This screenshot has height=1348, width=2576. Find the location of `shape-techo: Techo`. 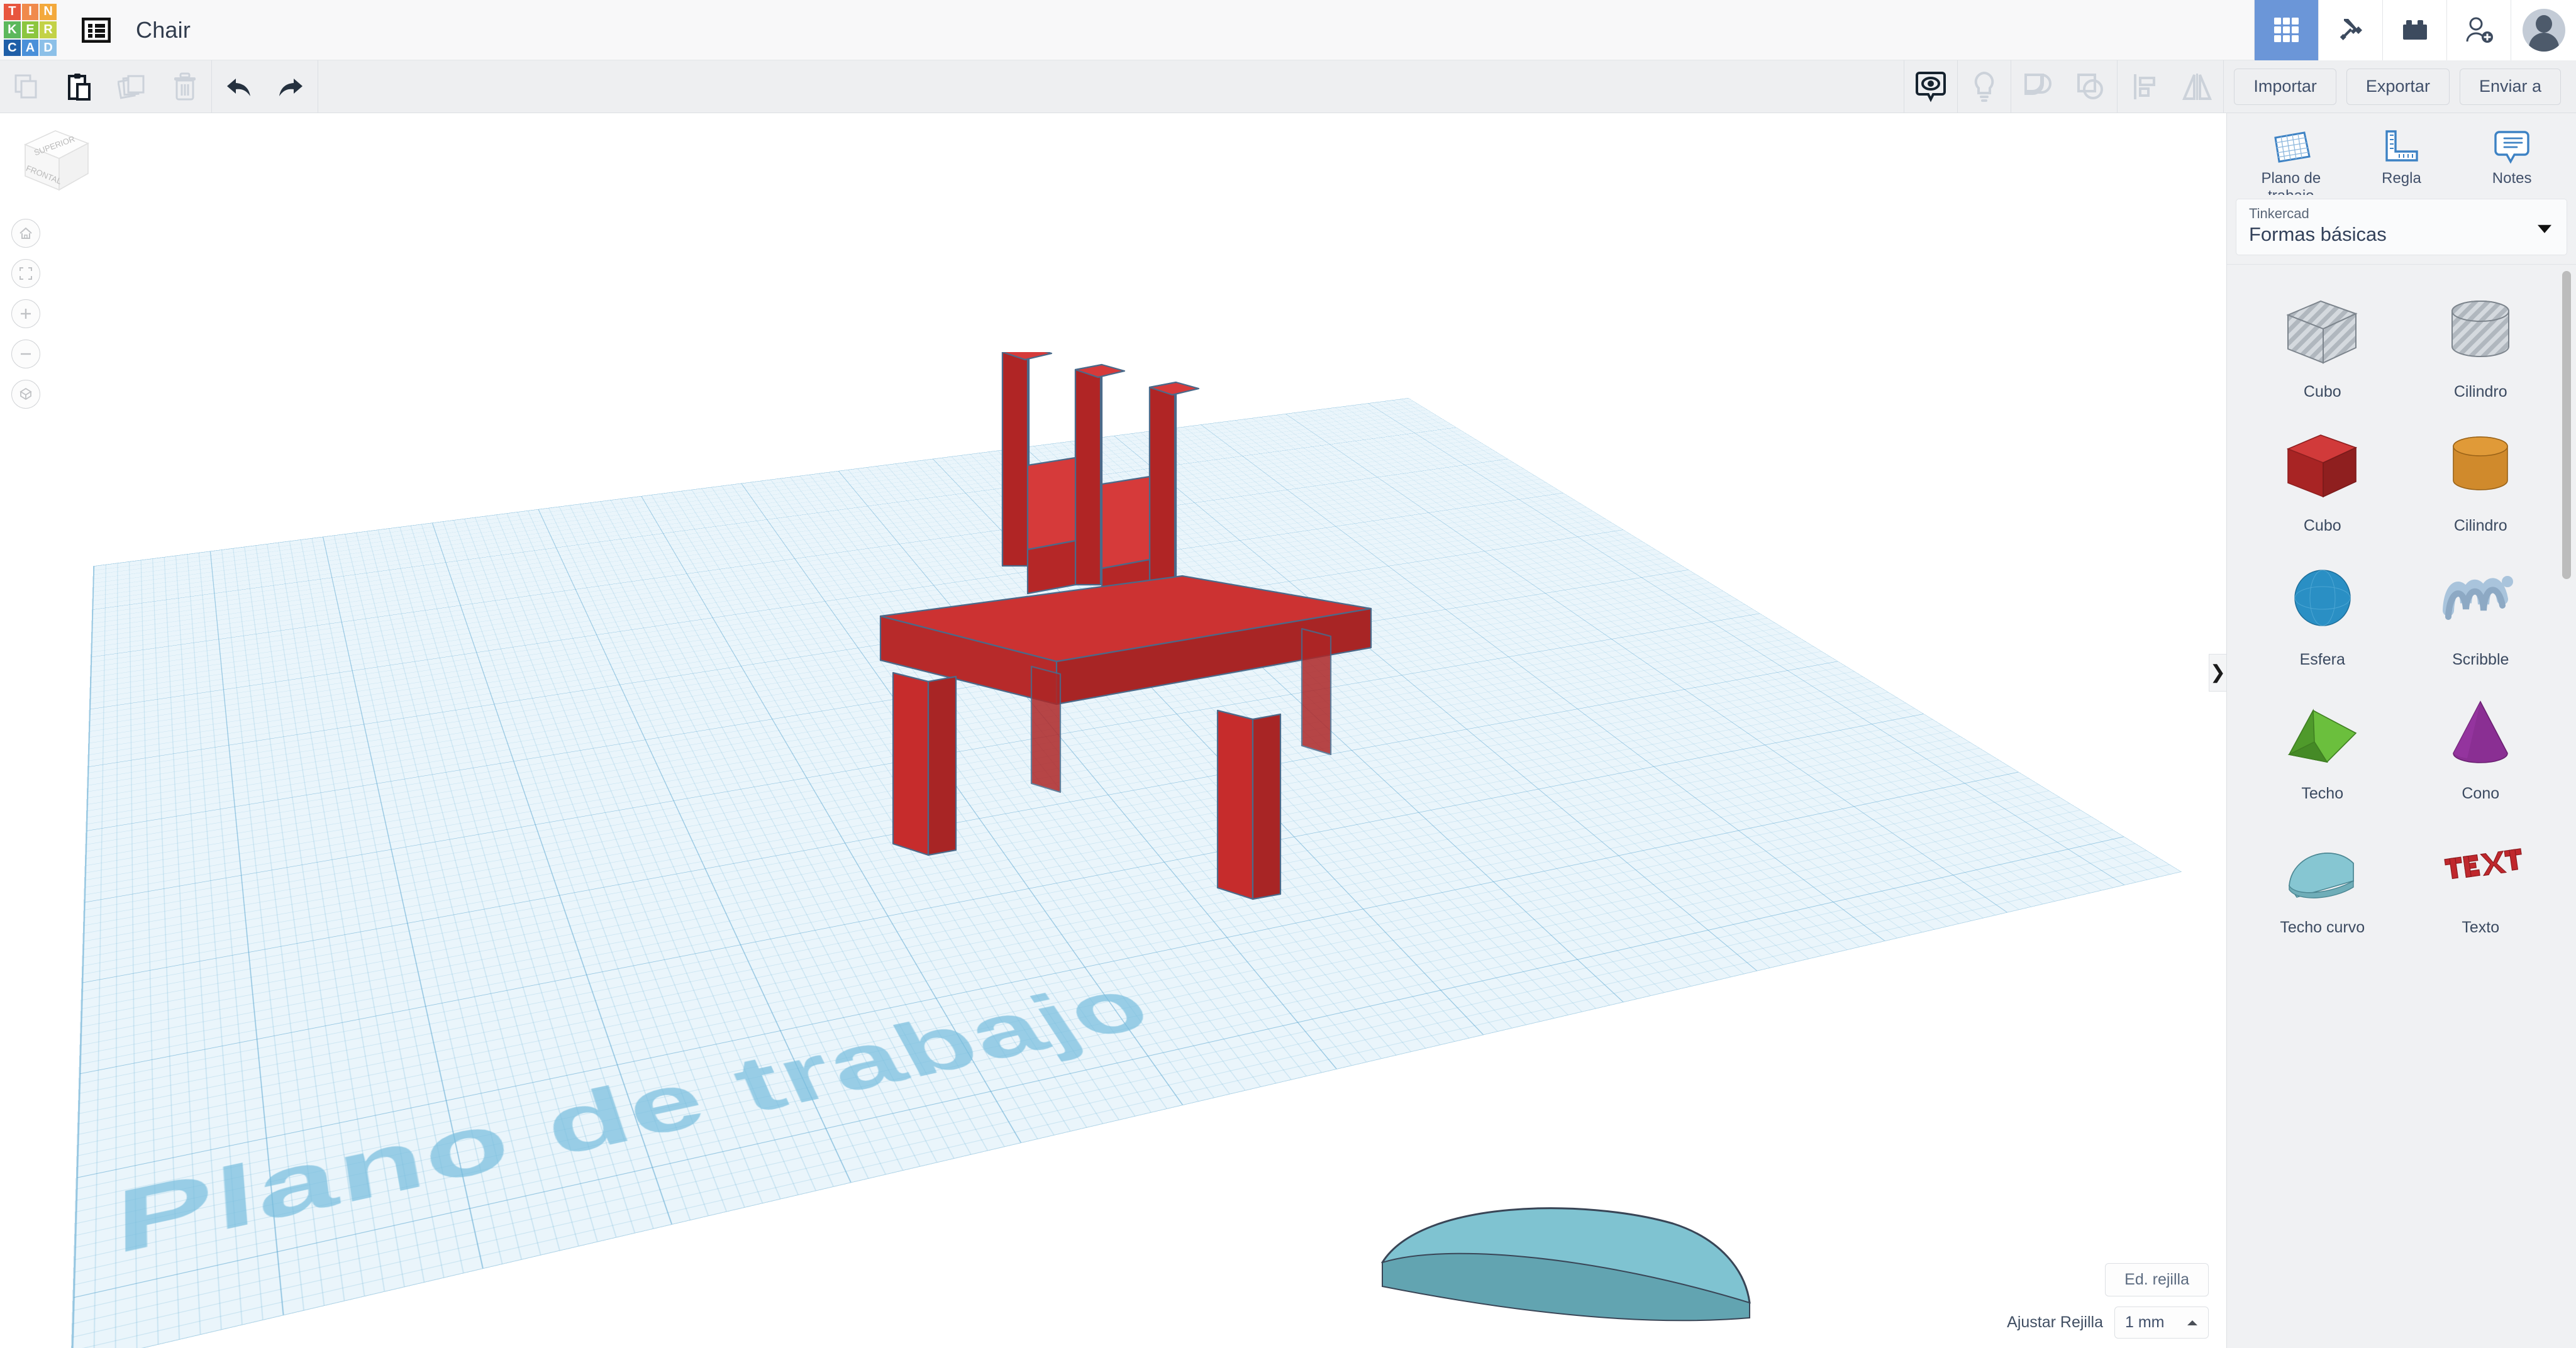

shape-techo: Techo is located at coordinates (2322, 748).